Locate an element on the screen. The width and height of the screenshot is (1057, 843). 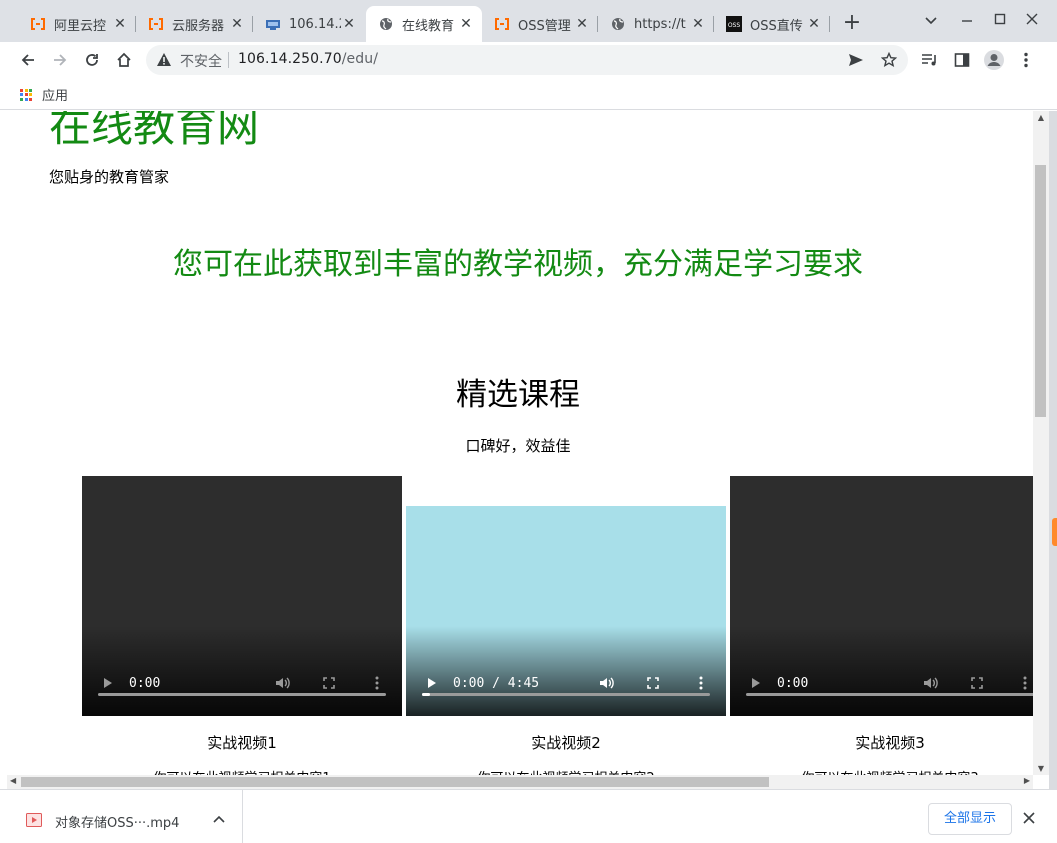
video-file-icon is located at coordinates (34, 821).